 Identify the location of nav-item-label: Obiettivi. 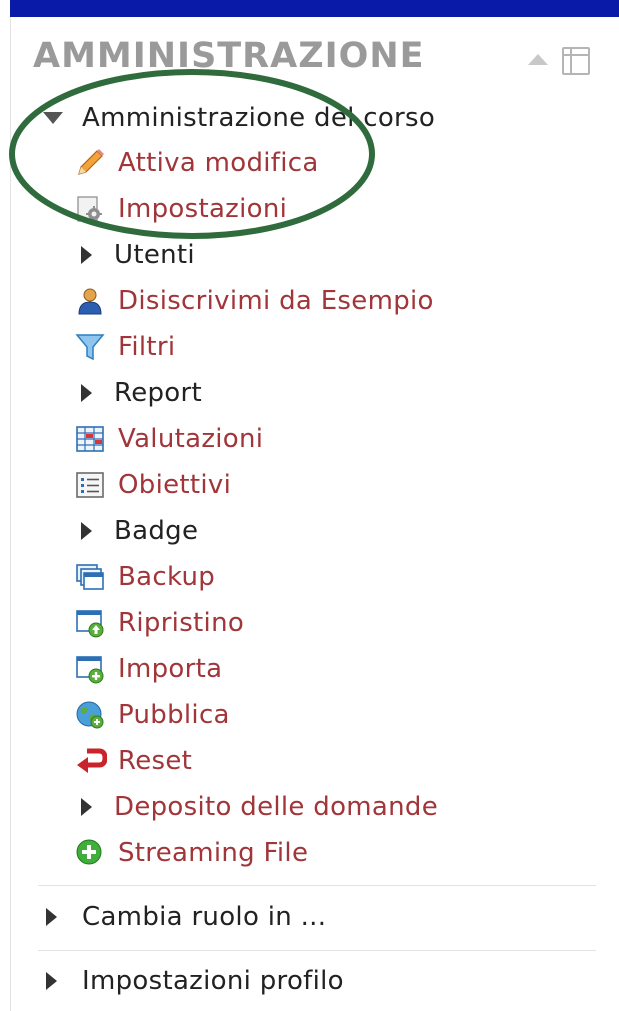
(175, 485).